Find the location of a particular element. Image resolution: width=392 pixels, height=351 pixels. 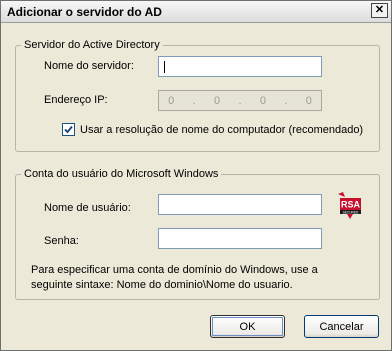

ad-server-group-legend: Servidor do Active Directory is located at coordinates (92, 45).